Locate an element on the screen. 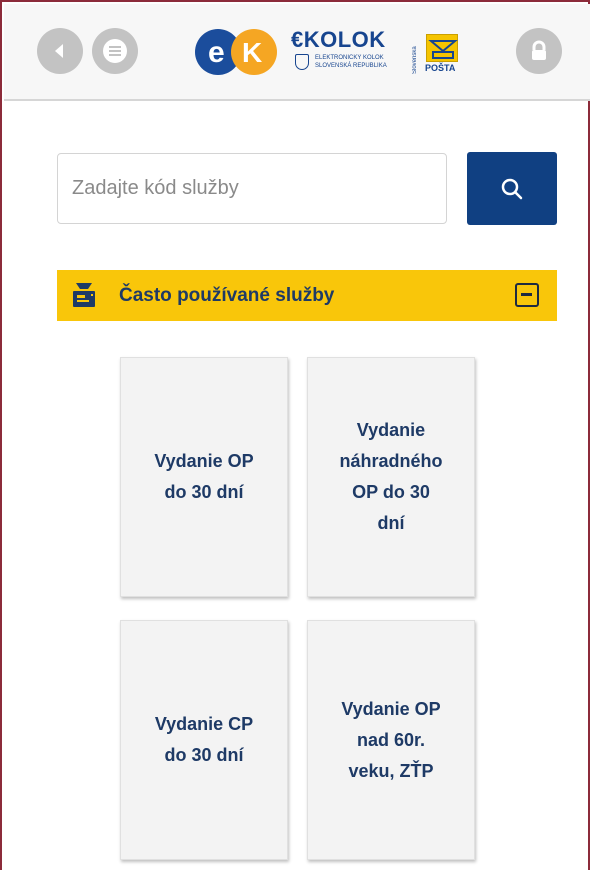  posta-label: POŠTA is located at coordinates (440, 68).